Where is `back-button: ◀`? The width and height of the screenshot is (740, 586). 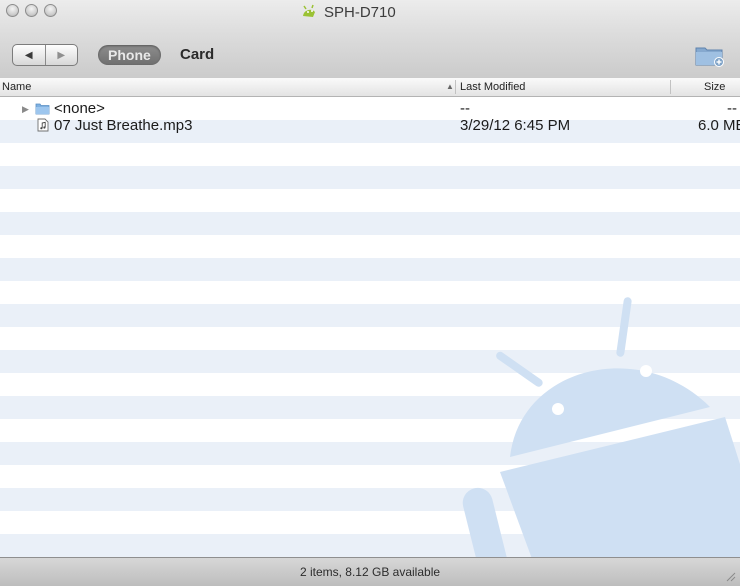
back-button: ◀ is located at coordinates (29, 55).